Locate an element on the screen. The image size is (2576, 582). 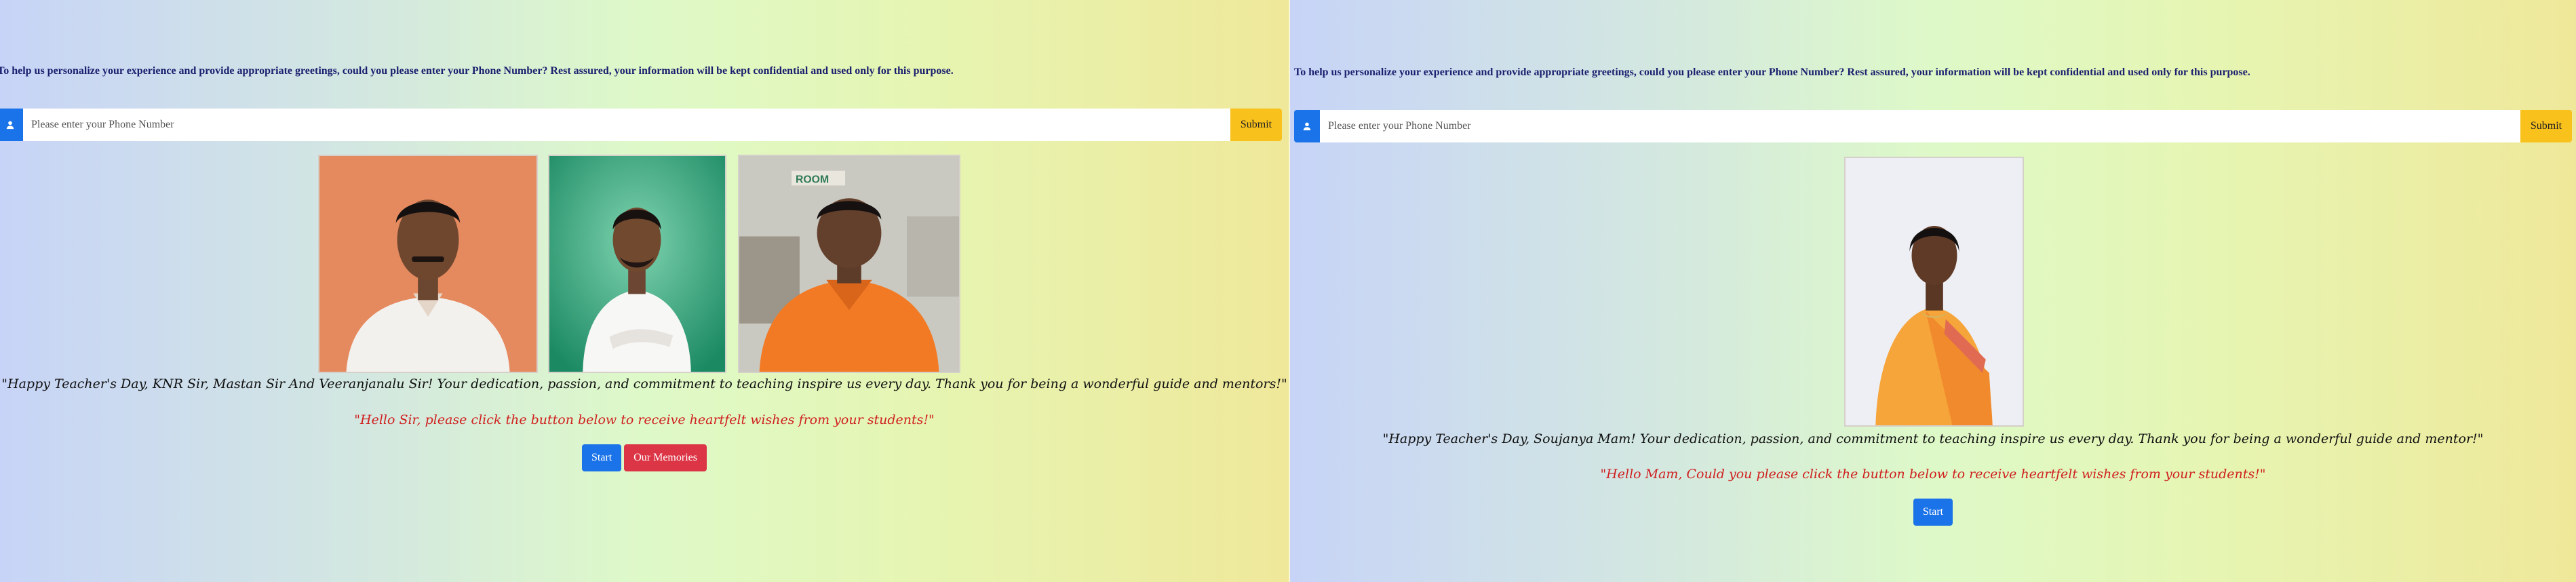
teacher-photo is located at coordinates (1934, 292).